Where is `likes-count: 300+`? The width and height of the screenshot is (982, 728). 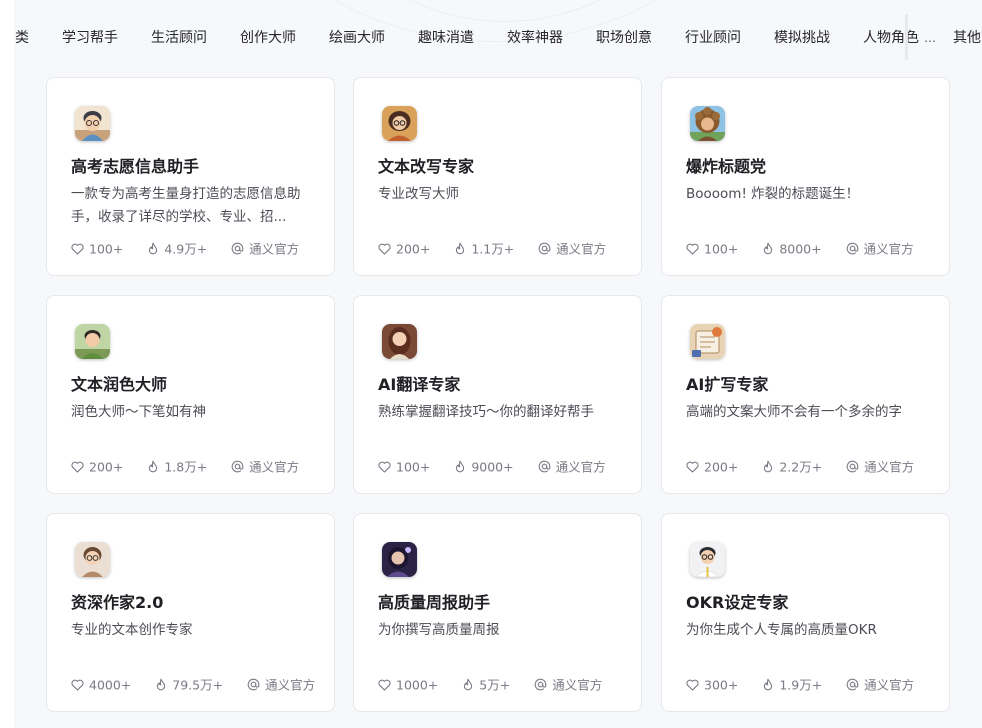
likes-count: 300+ is located at coordinates (721, 685).